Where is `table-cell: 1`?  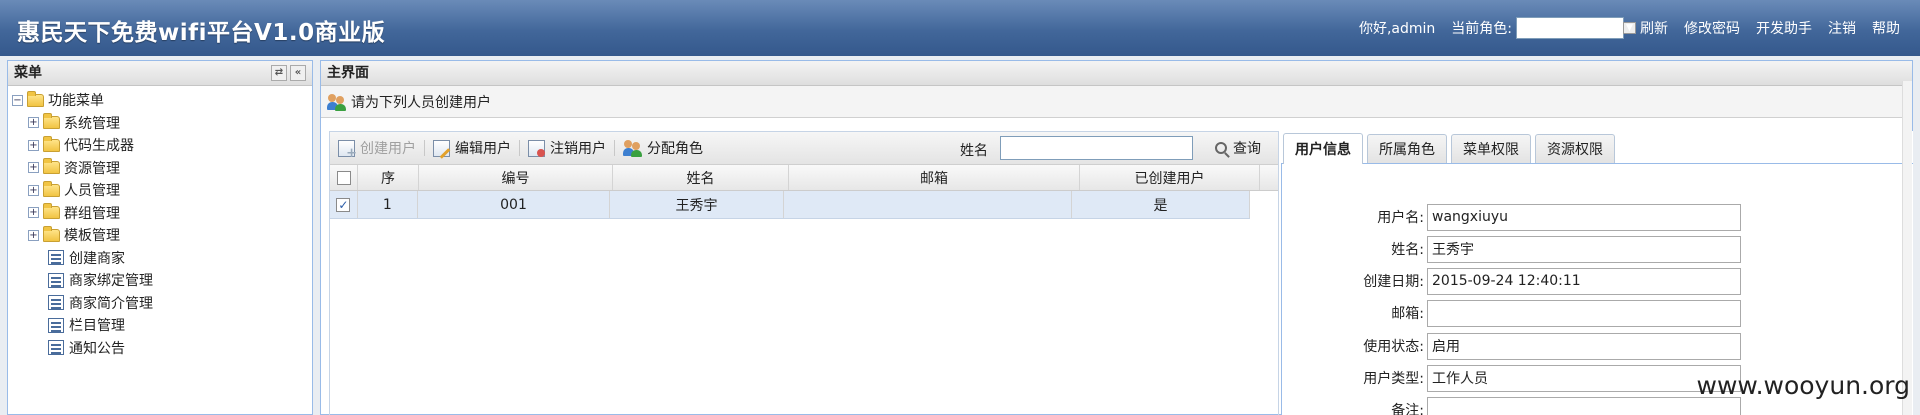
table-cell: 1 is located at coordinates (388, 204).